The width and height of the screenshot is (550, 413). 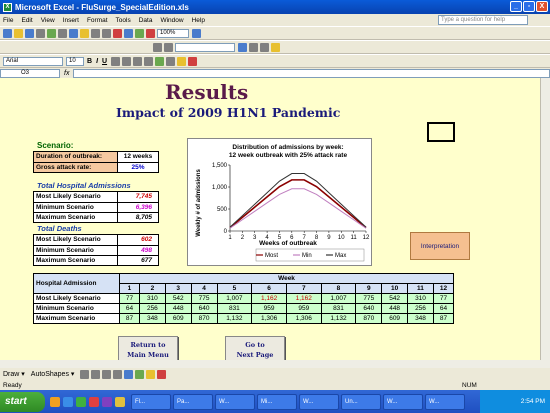 I want to click on scenario-value: 12 weeks, so click(x=138, y=157).